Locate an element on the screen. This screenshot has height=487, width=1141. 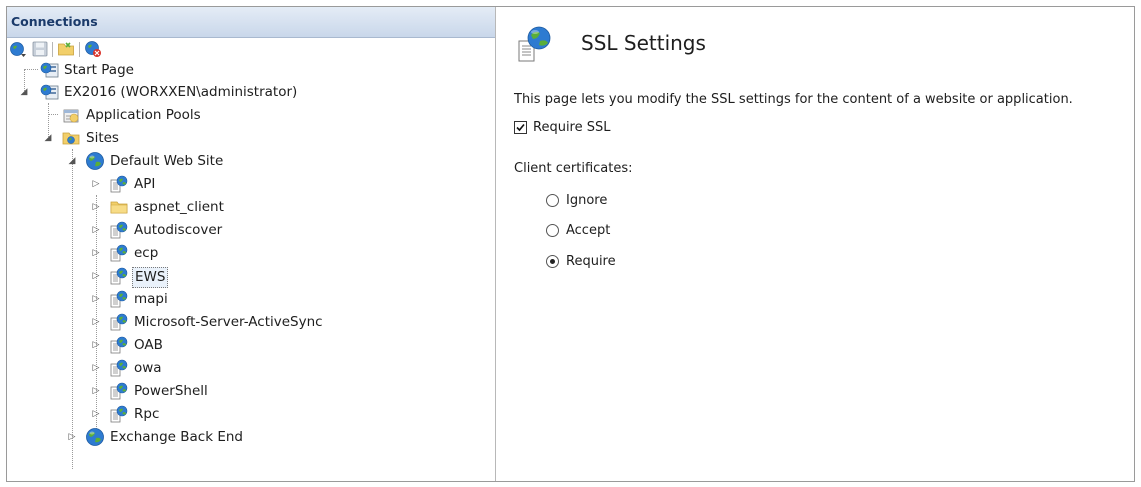
tree-item-label: EWS is located at coordinates (150, 277).